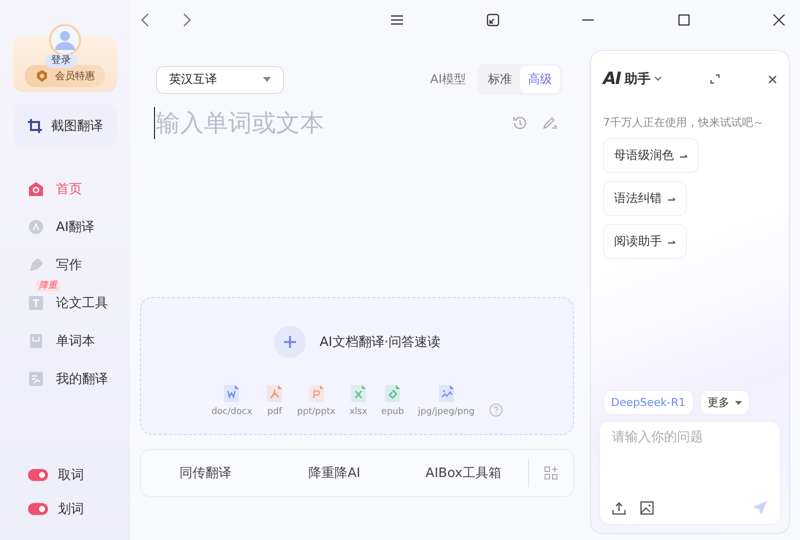  Describe the element at coordinates (651, 155) in the screenshot. I see `suggestion-chip: 母语级润色` at that location.